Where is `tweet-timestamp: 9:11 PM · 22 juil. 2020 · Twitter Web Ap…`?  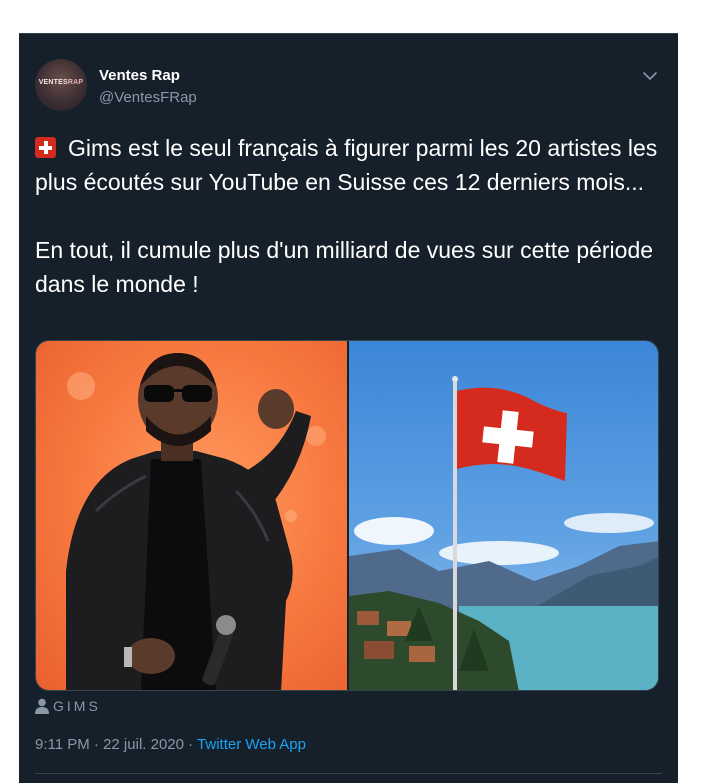 tweet-timestamp: 9:11 PM · 22 juil. 2020 · Twitter Web Ap… is located at coordinates (170, 744).